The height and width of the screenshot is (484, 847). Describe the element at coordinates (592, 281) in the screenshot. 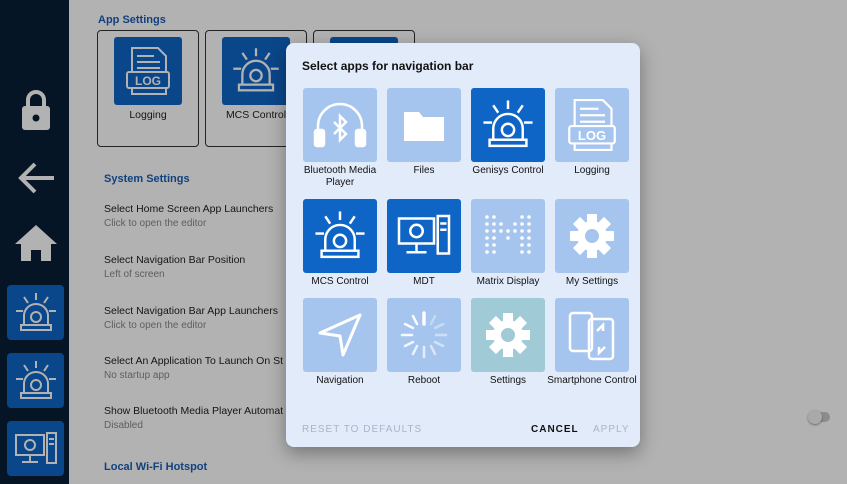

I see `app-option-label: My Settings` at that location.